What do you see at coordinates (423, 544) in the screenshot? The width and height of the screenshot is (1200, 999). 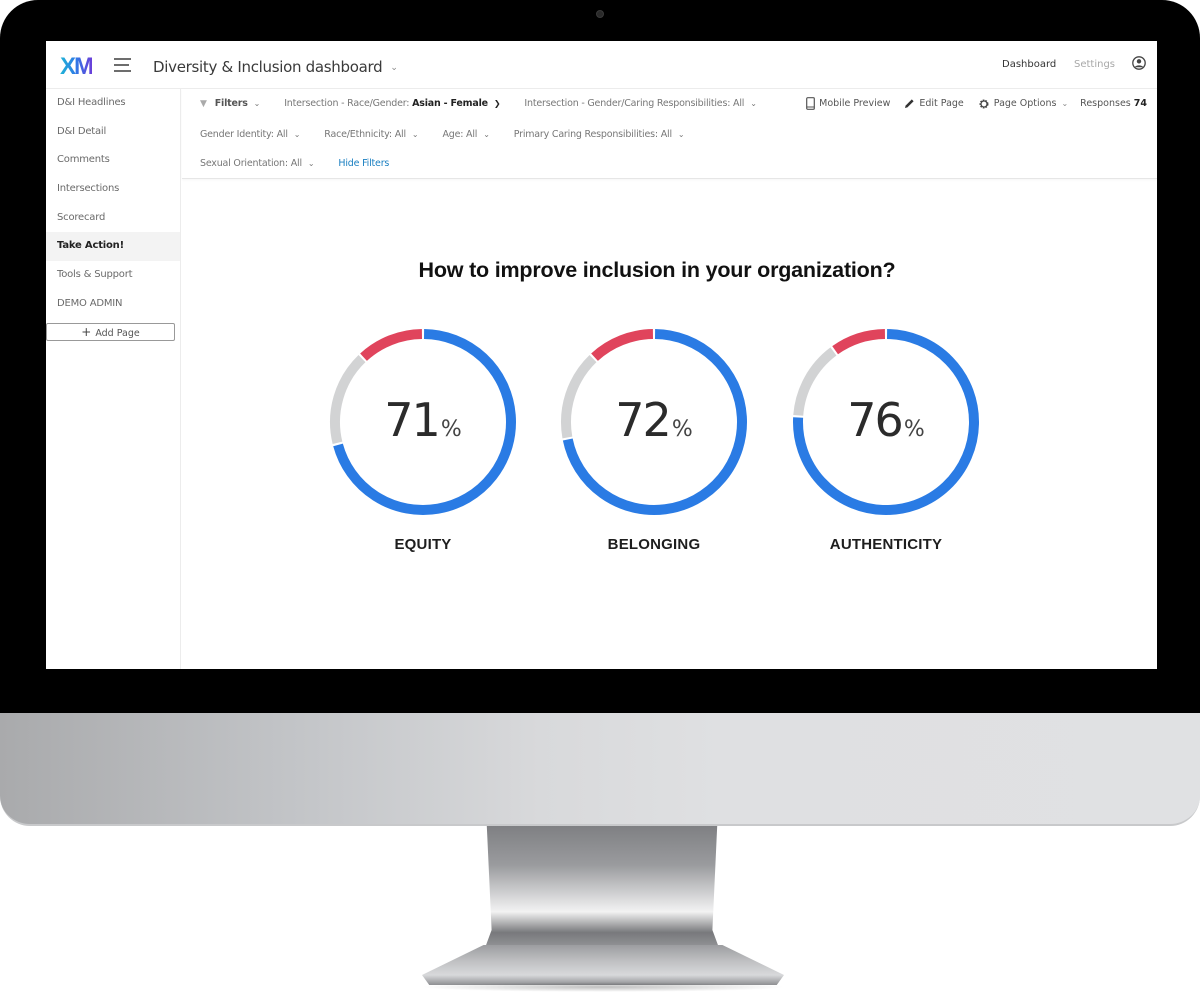 I see `gauge-label: EQUITY` at bounding box center [423, 544].